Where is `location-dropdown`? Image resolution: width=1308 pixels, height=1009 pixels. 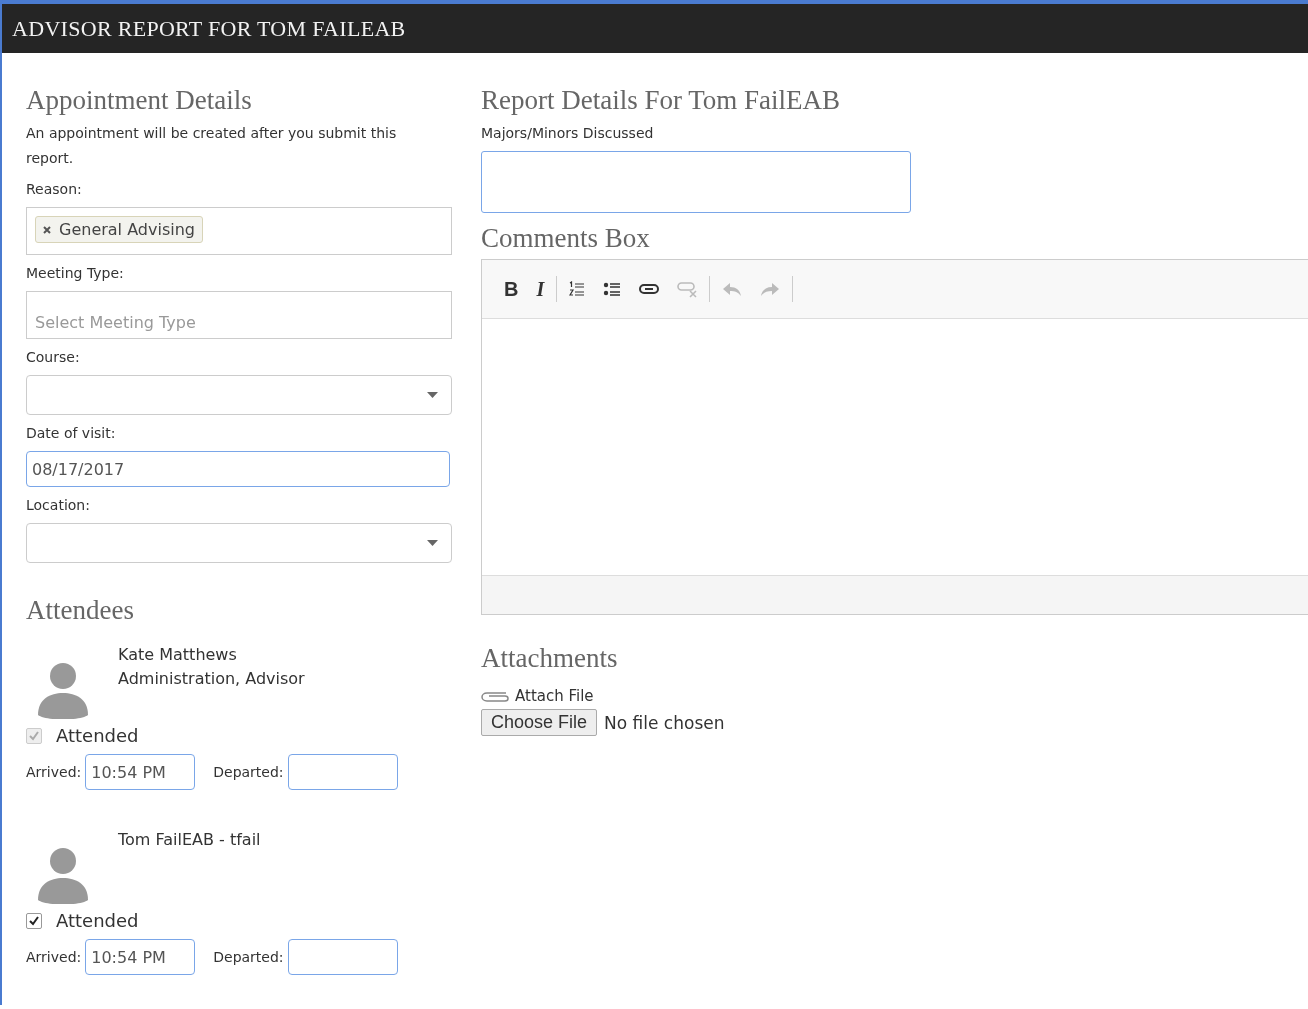 location-dropdown is located at coordinates (239, 543).